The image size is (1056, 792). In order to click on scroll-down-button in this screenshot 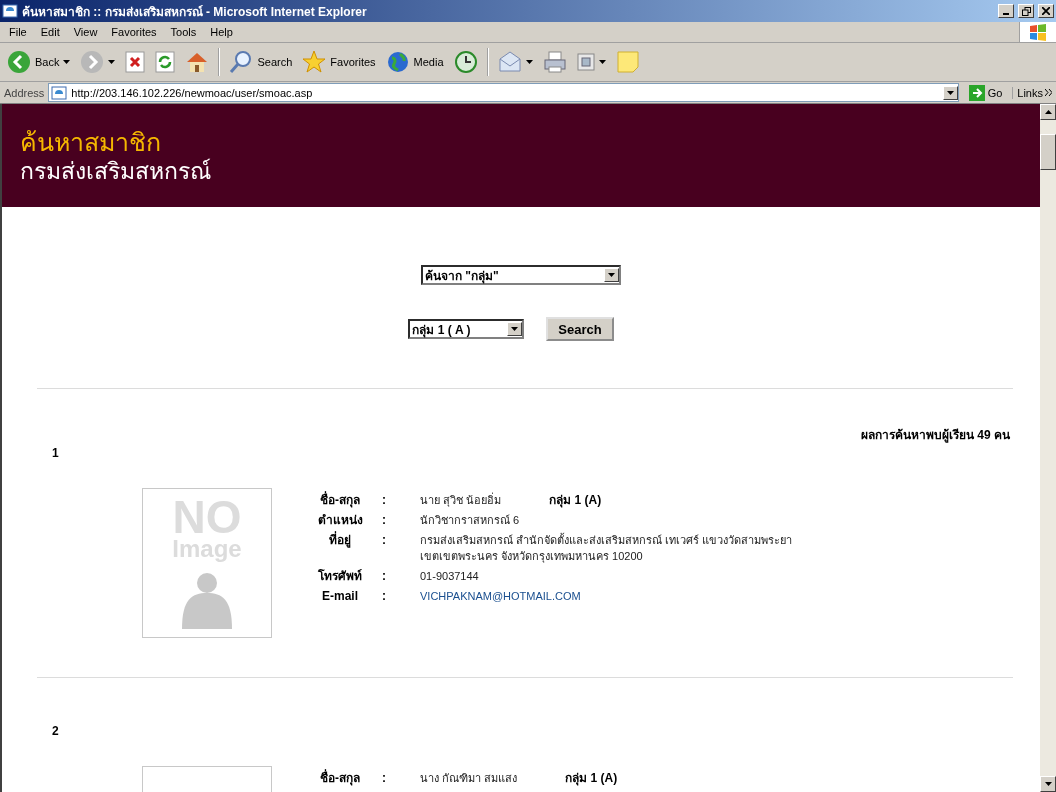, I will do `click(1048, 784)`.